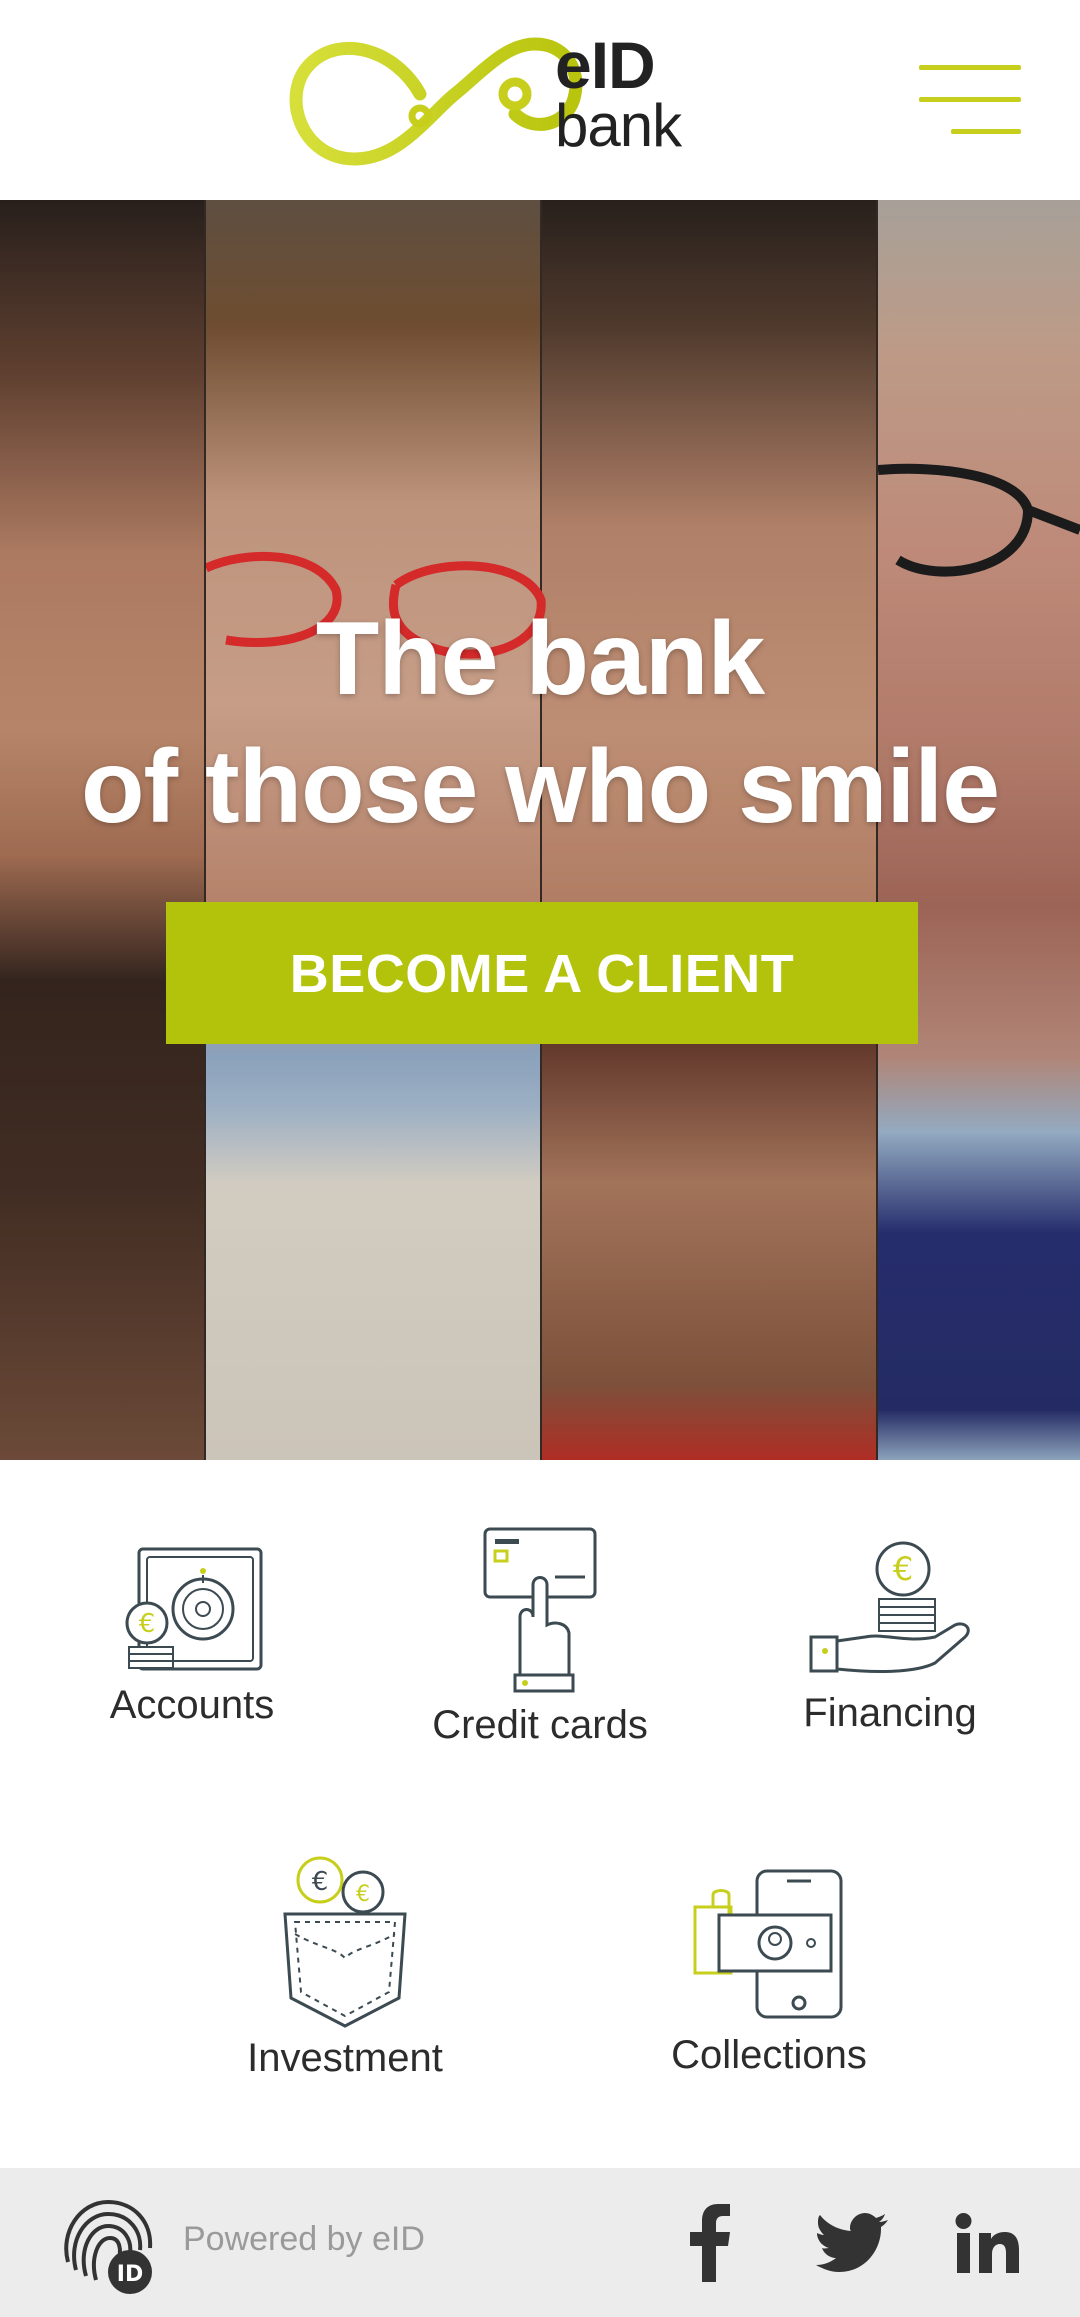 This screenshot has height=2317, width=1080. I want to click on service-accounts: € Accounts, so click(192, 1631).